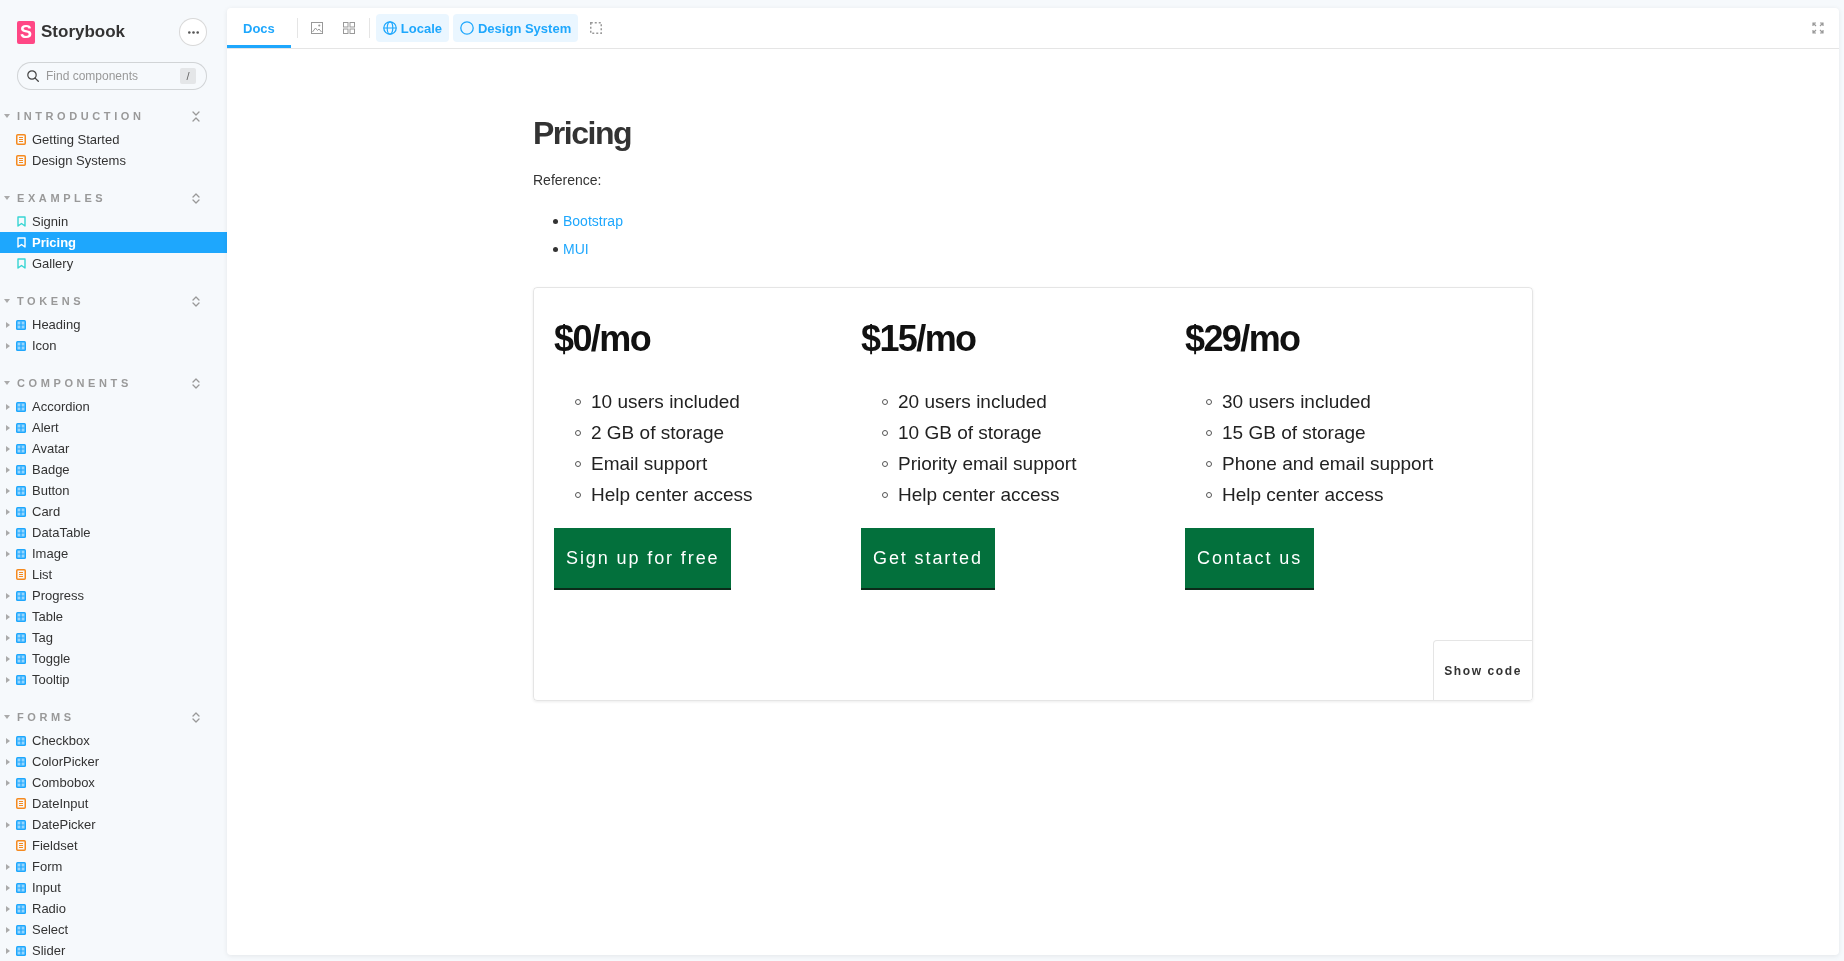 The width and height of the screenshot is (1844, 961). I want to click on plan-button: Contact us, so click(1250, 559).